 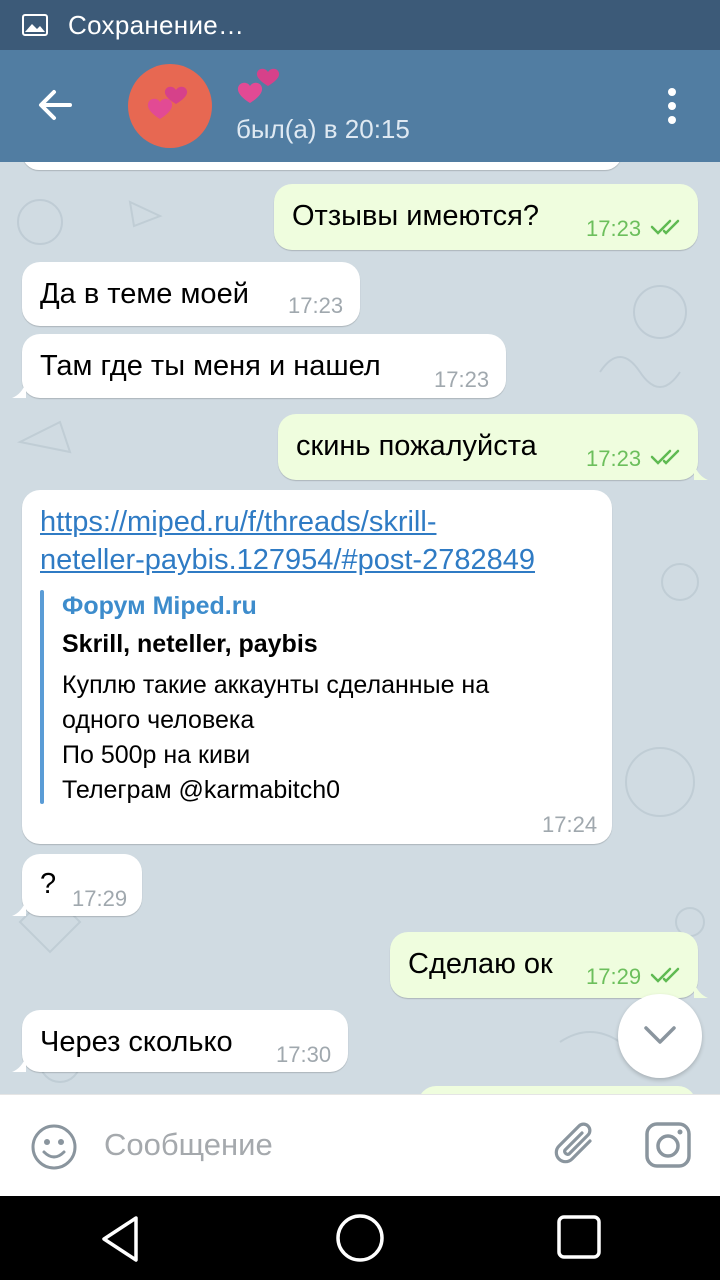 I want to click on message-composer, so click(x=360, y=1145).